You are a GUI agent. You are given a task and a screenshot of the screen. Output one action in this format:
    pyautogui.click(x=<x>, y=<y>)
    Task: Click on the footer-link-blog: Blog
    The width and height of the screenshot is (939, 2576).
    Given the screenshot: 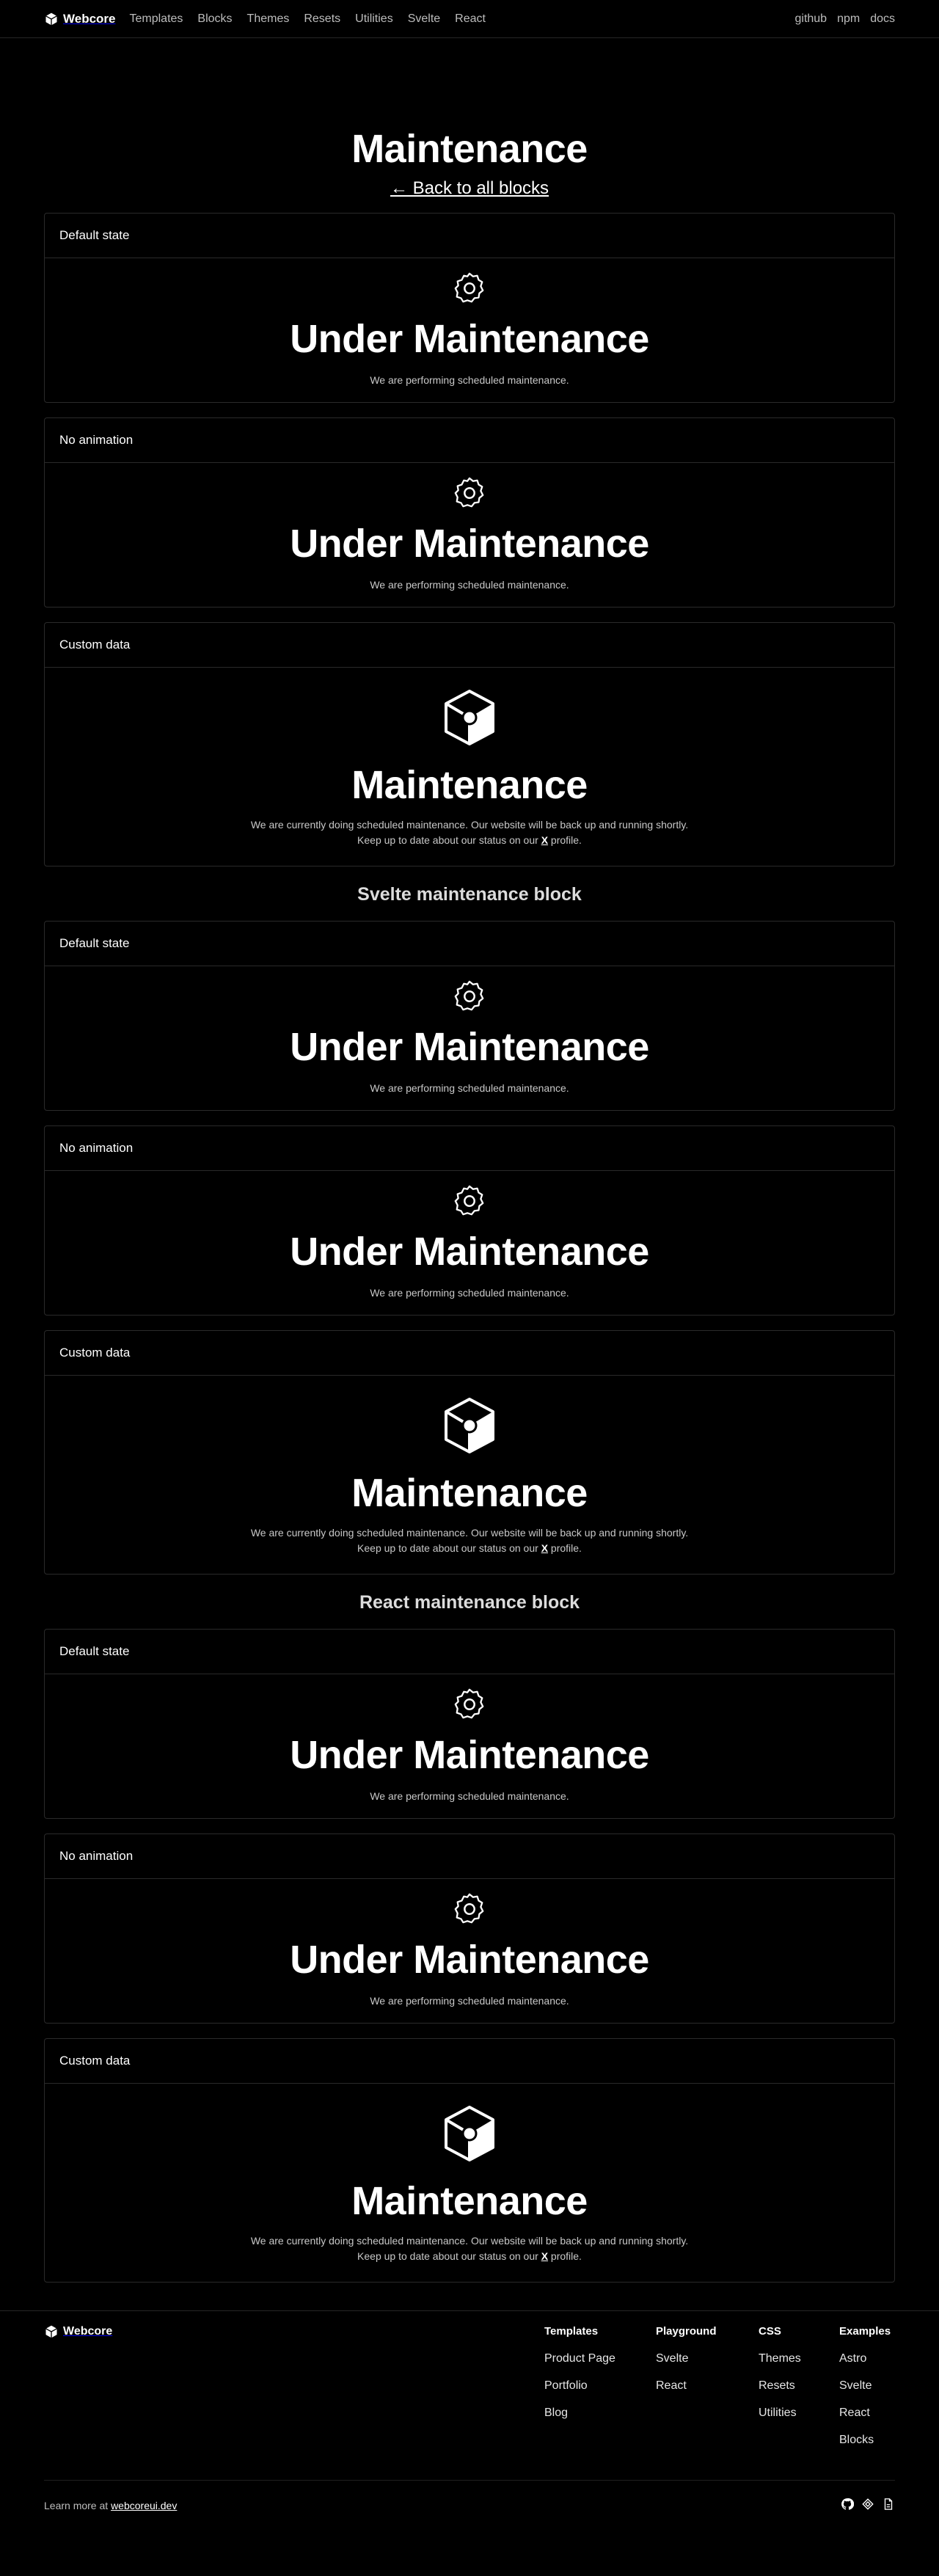 What is the action you would take?
    pyautogui.click(x=579, y=2413)
    